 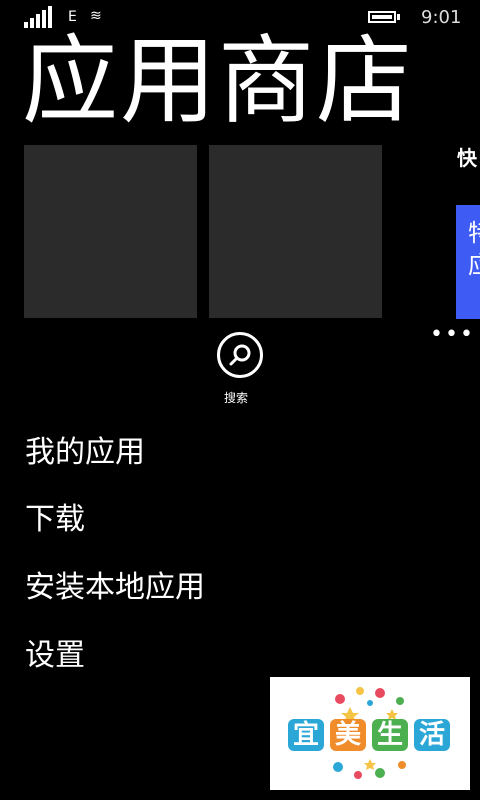 What do you see at coordinates (96, 16) in the screenshot?
I see `data-icon: ≋` at bounding box center [96, 16].